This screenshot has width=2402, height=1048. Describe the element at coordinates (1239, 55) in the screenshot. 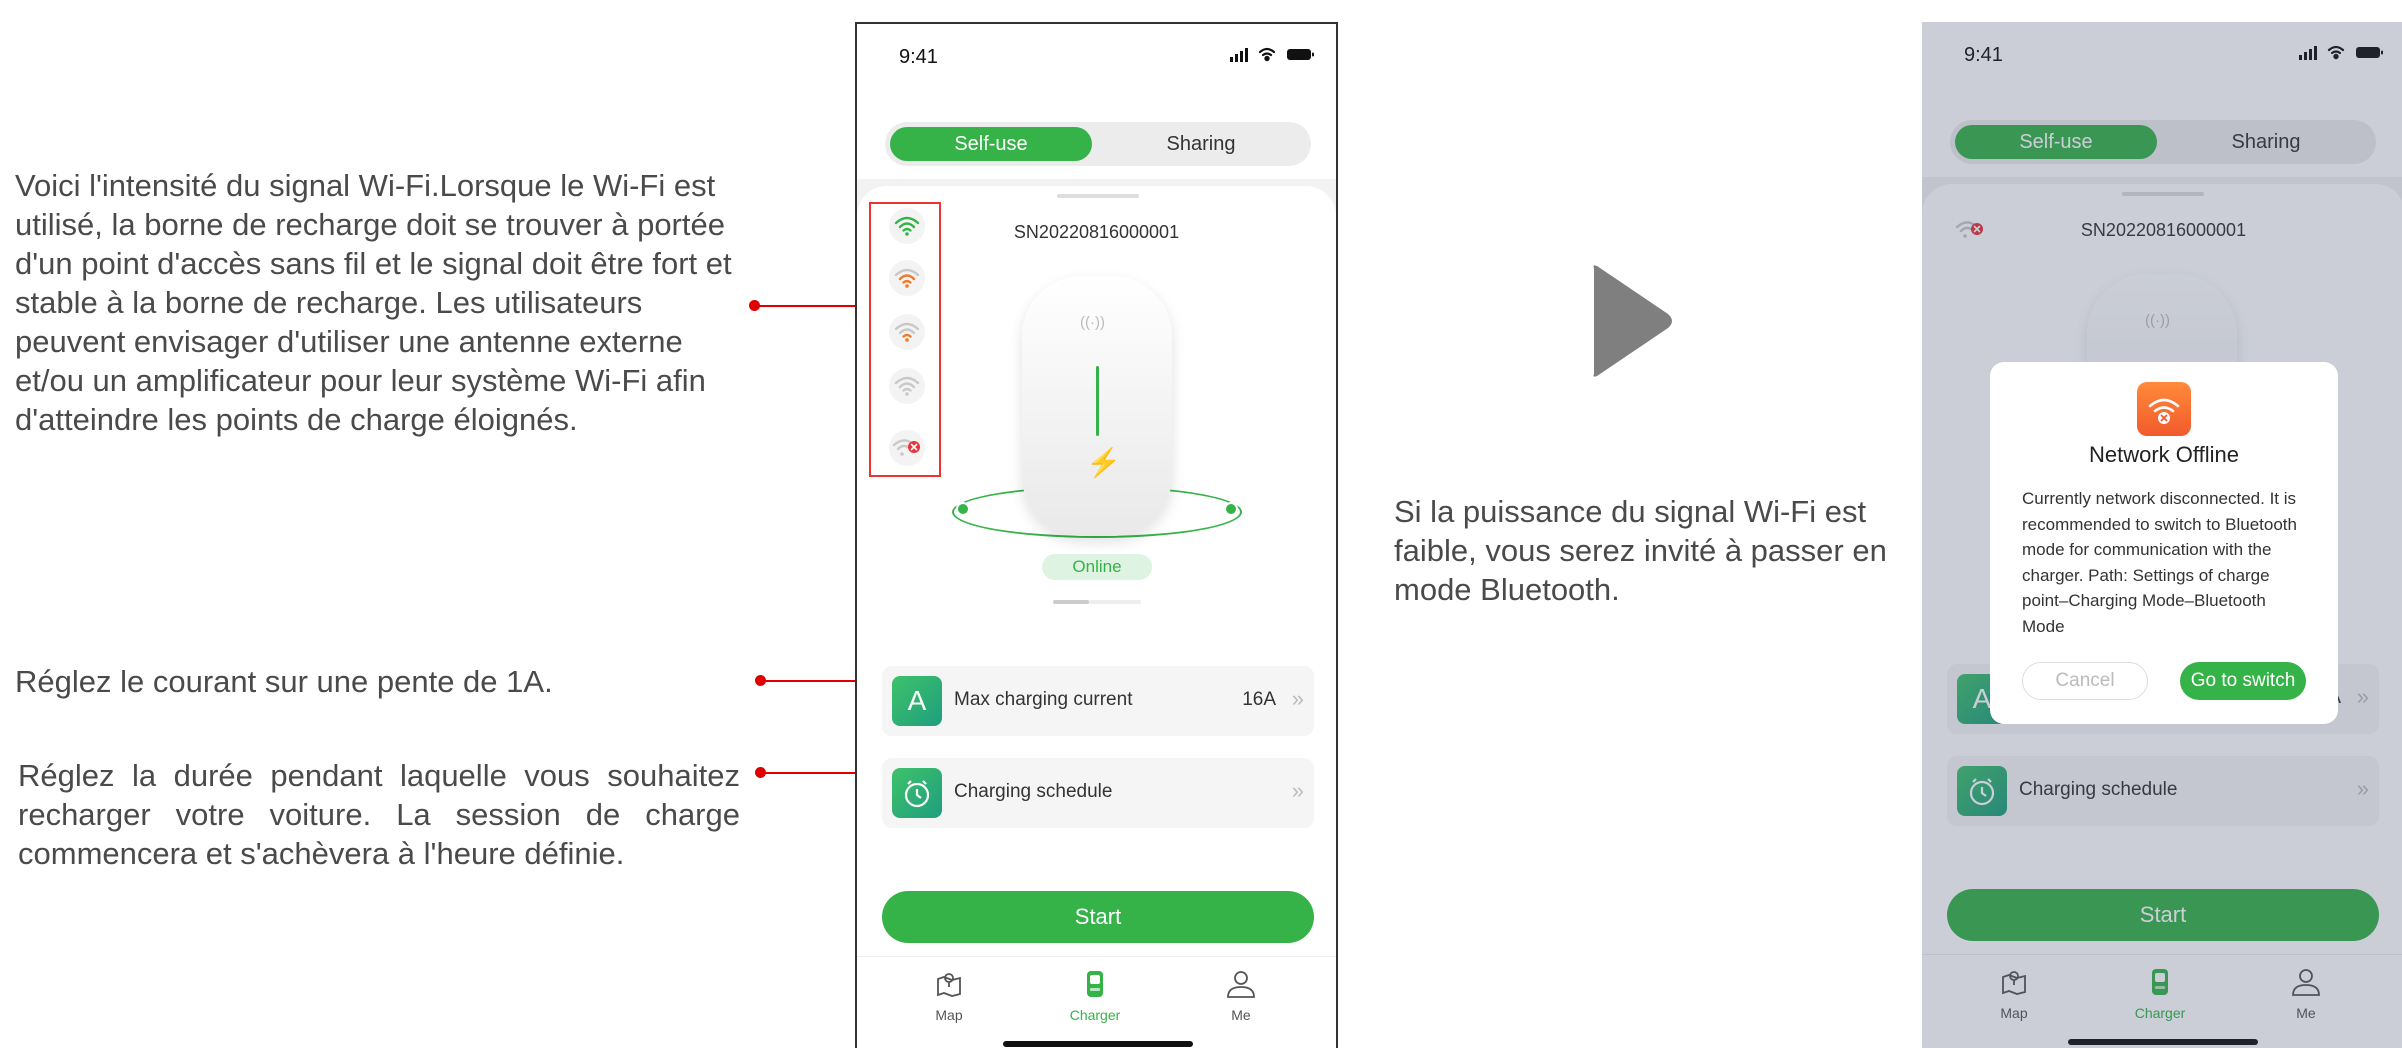

I see `cellular-signal-icon` at that location.